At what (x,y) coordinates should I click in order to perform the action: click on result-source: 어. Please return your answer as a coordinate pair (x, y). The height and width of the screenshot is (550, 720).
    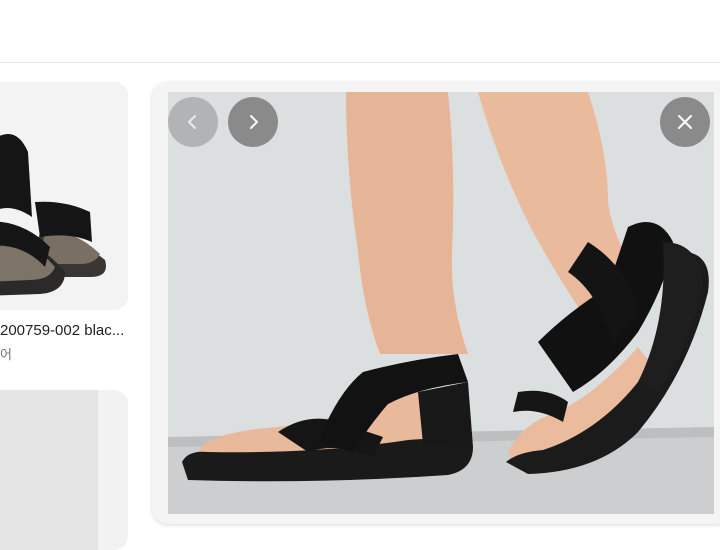
    Looking at the image, I should click on (6, 354).